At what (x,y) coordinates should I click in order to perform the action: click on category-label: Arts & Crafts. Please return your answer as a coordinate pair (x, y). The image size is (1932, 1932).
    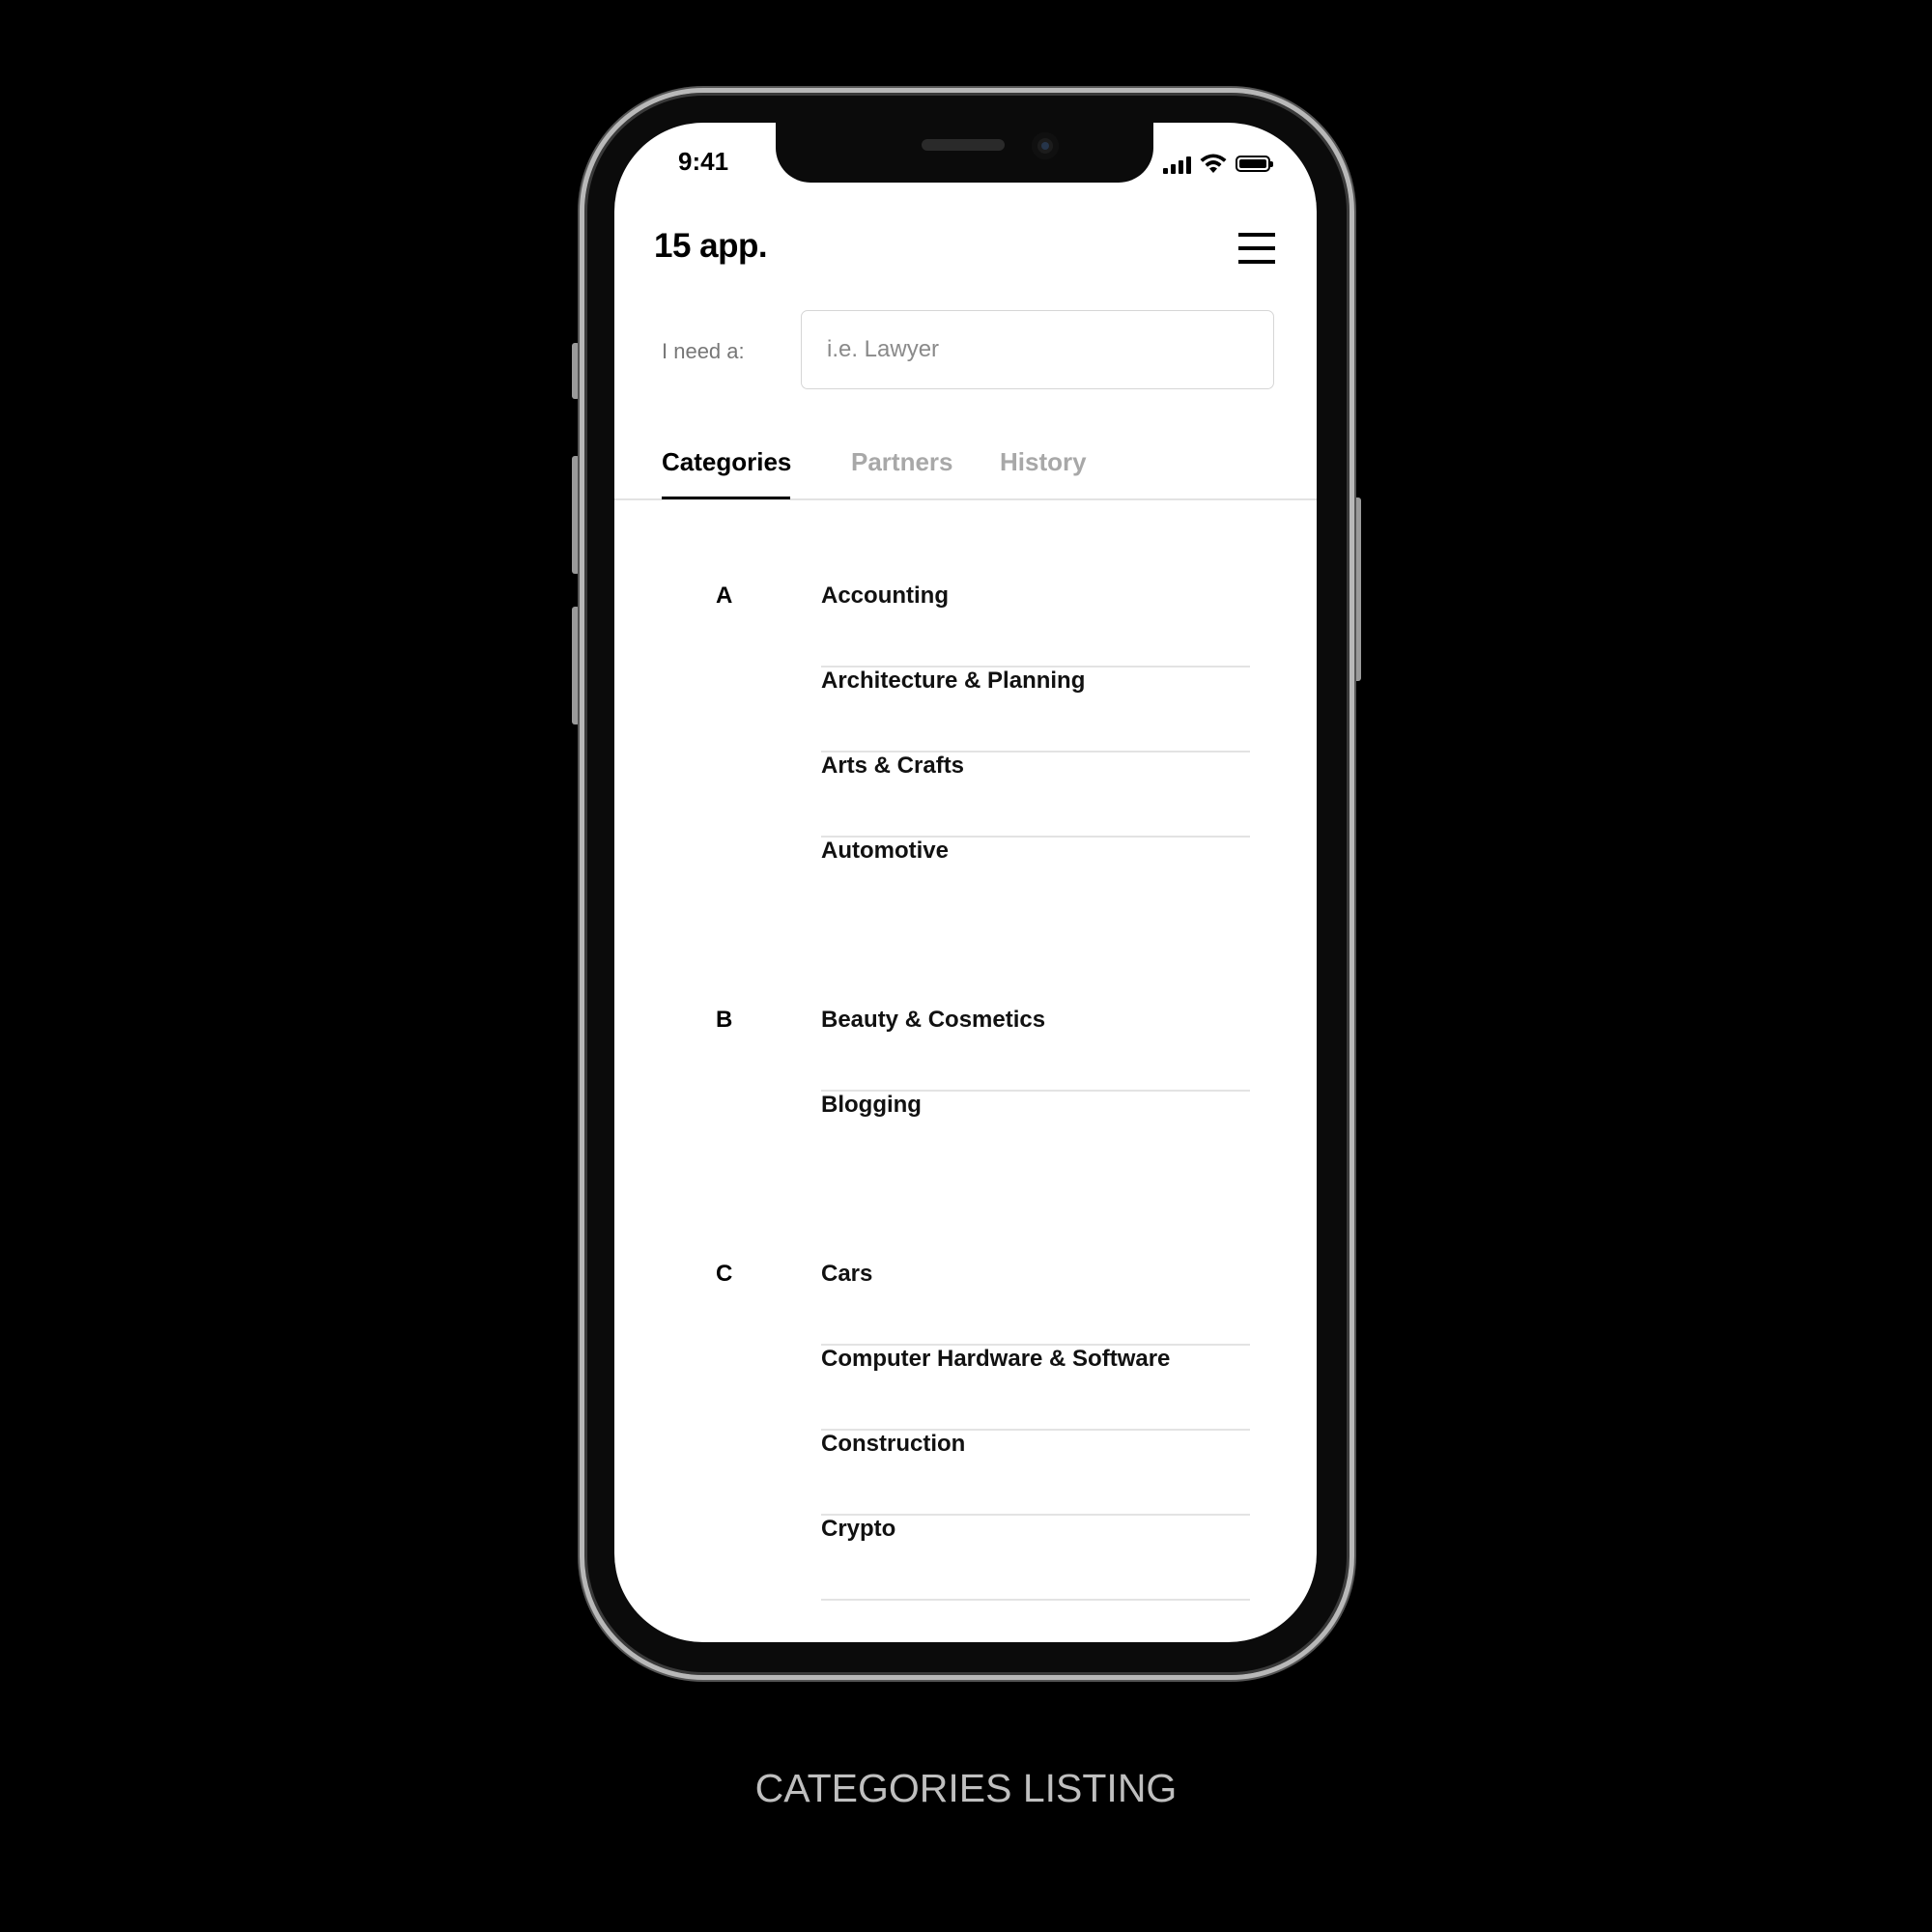
    Looking at the image, I should click on (893, 766).